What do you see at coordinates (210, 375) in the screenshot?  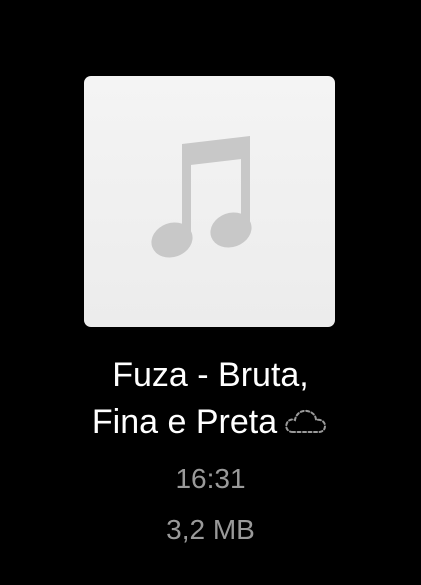 I see `title-line-1: Fuza - Bruta,` at bounding box center [210, 375].